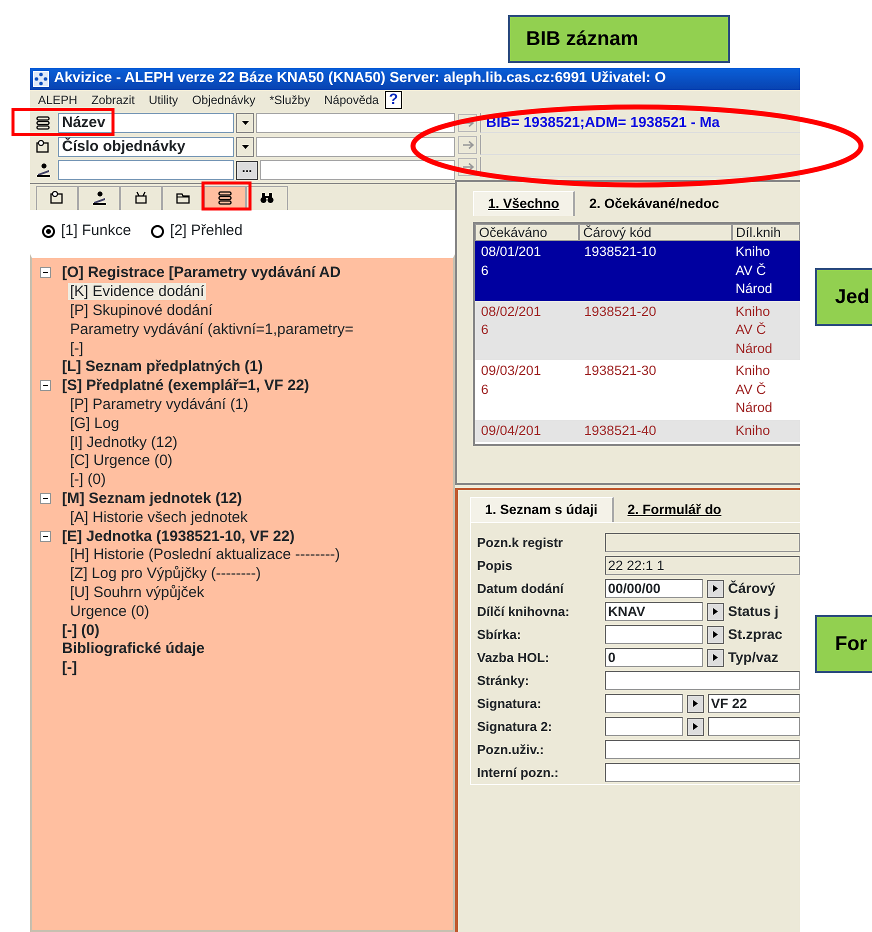  What do you see at coordinates (655, 232) in the screenshot?
I see `column-header: Čárový kód` at bounding box center [655, 232].